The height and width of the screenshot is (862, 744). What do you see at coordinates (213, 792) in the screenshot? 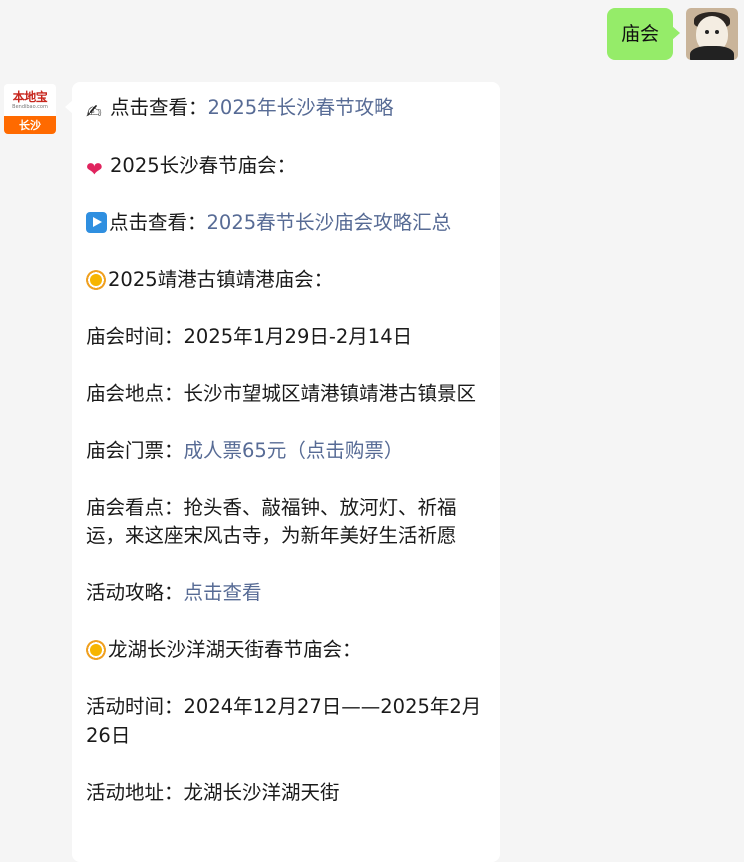
I see `message-line-12: 活动地址：龙湖长沙洋湖天街` at bounding box center [213, 792].